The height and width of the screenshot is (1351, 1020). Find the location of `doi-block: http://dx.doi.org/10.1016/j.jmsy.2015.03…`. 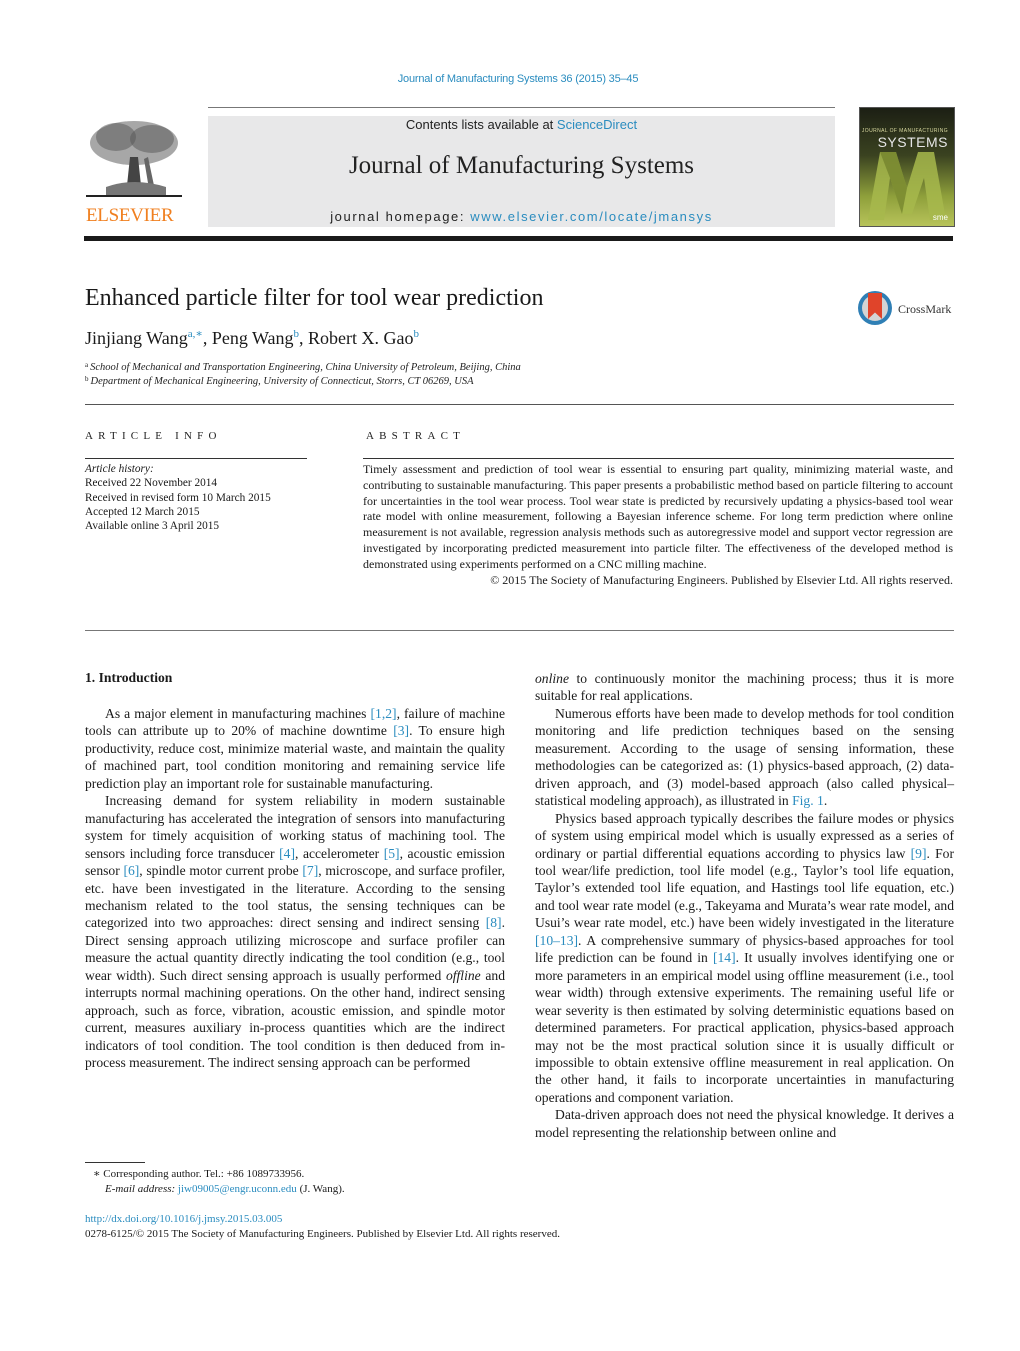

doi-block: http://dx.doi.org/10.1016/j.jmsy.2015.03… is located at coordinates (322, 1226).